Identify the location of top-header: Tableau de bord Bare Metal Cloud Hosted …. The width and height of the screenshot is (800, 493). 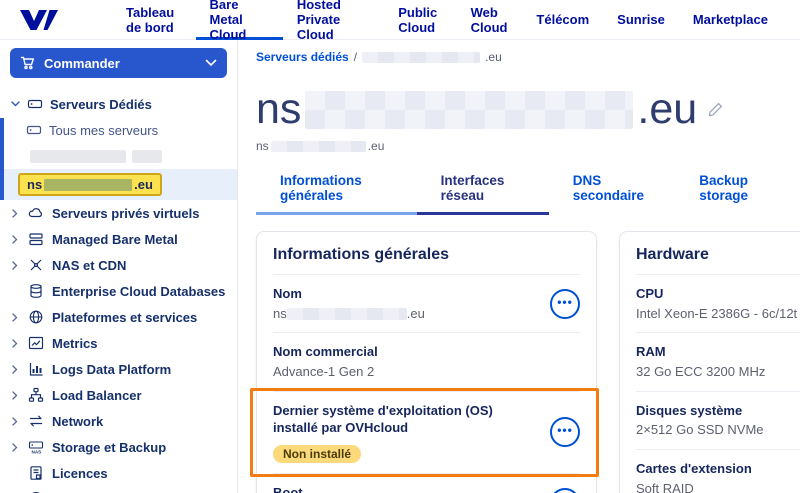
(400, 21).